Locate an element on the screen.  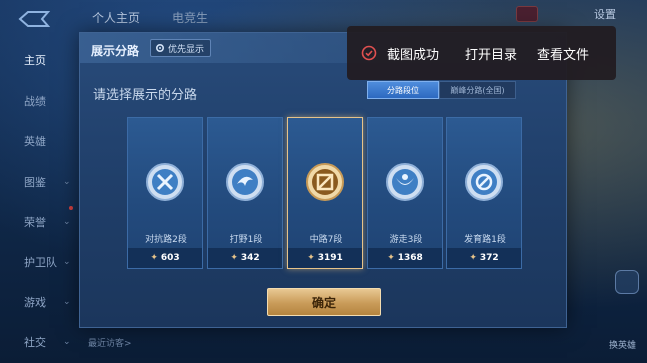
lane-card-roam: 游走3段 ✦ 1368 is located at coordinates (405, 193).